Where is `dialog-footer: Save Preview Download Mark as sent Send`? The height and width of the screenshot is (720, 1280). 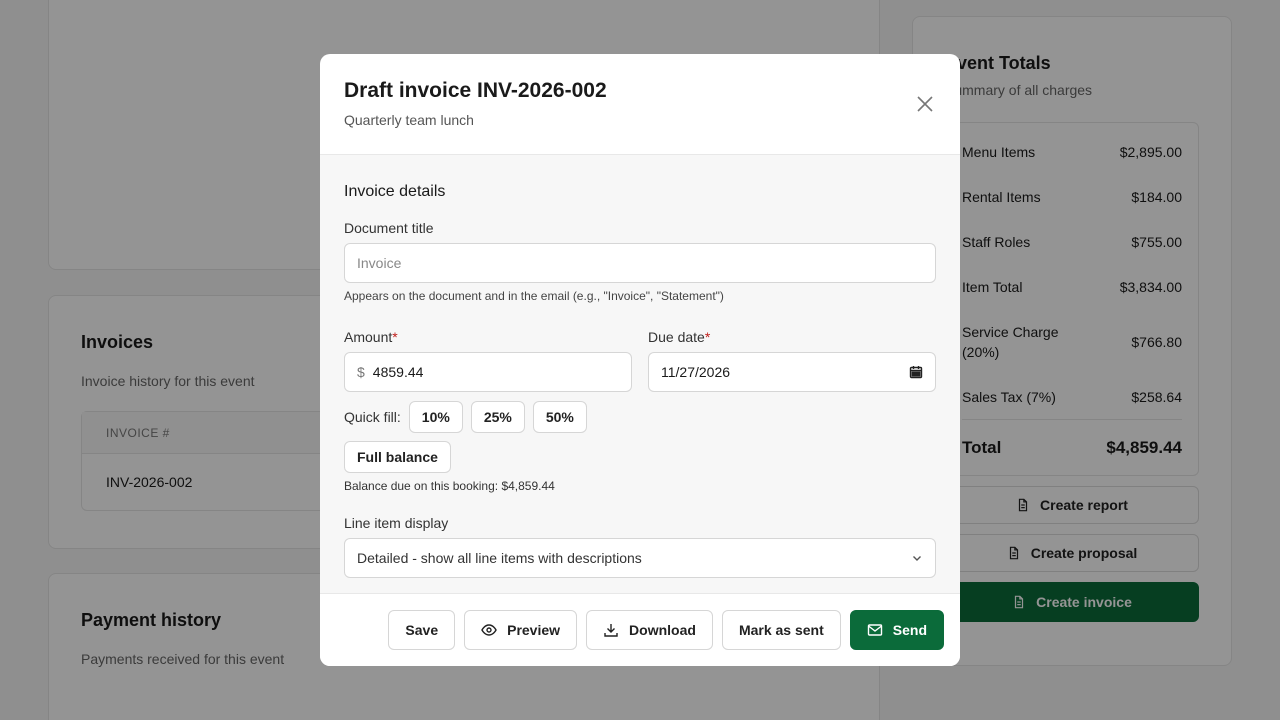 dialog-footer: Save Preview Download Mark as sent Send is located at coordinates (640, 629).